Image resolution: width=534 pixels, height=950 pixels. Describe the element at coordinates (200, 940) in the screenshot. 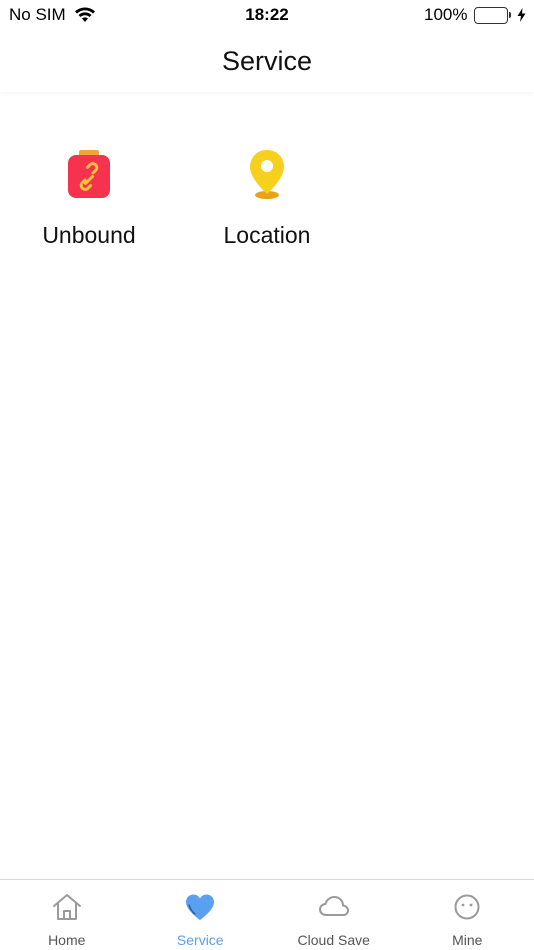

I see `tab-service-label: Service` at that location.